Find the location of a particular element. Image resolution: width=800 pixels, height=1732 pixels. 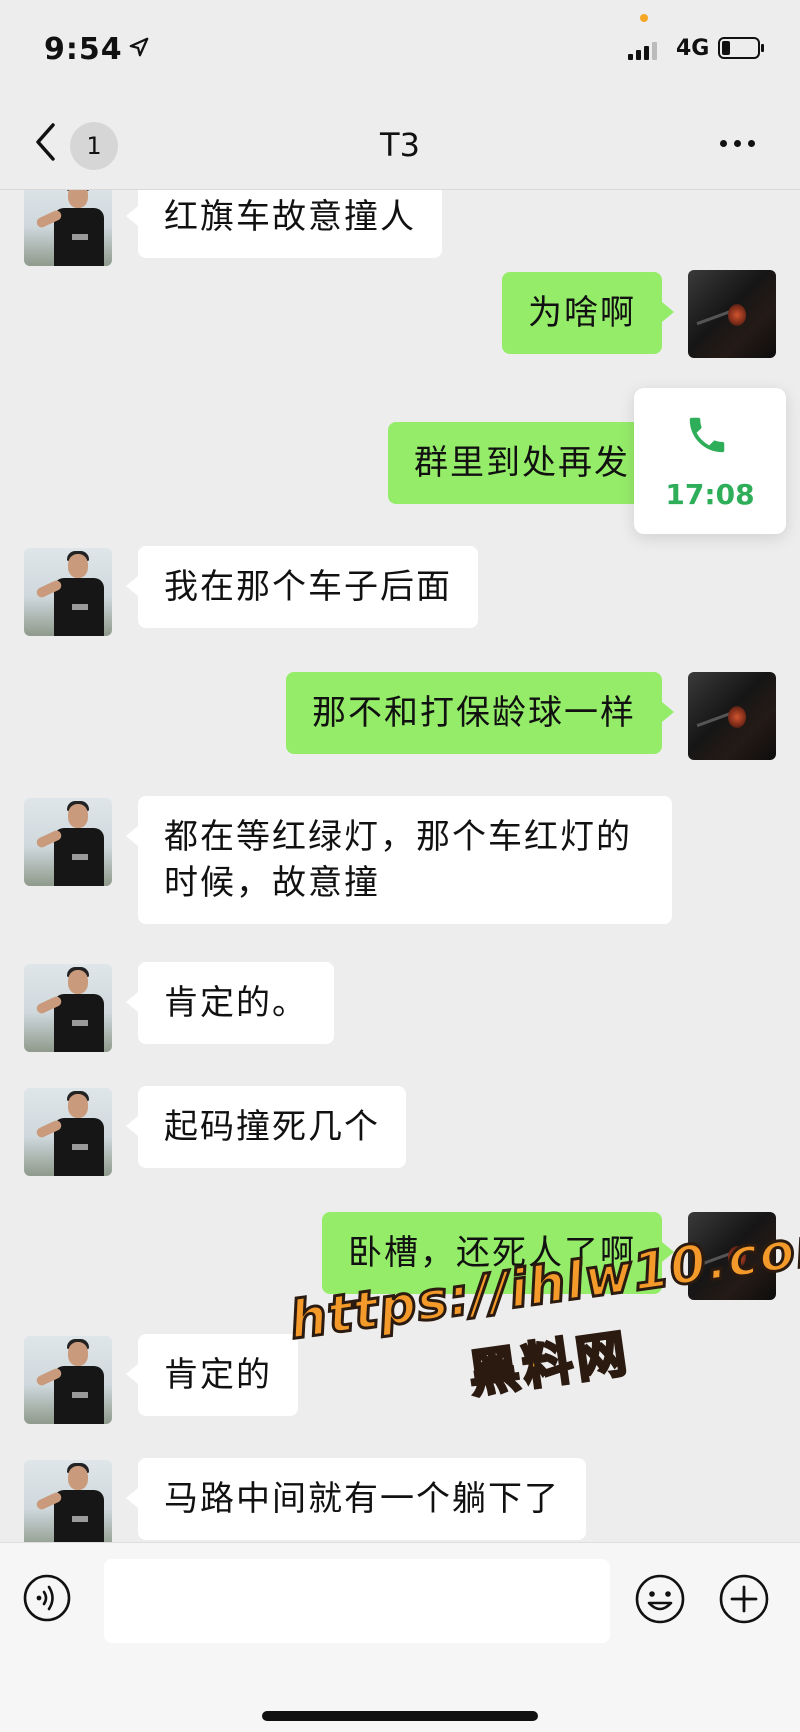

more-dots-icon is located at coordinates (737, 143).